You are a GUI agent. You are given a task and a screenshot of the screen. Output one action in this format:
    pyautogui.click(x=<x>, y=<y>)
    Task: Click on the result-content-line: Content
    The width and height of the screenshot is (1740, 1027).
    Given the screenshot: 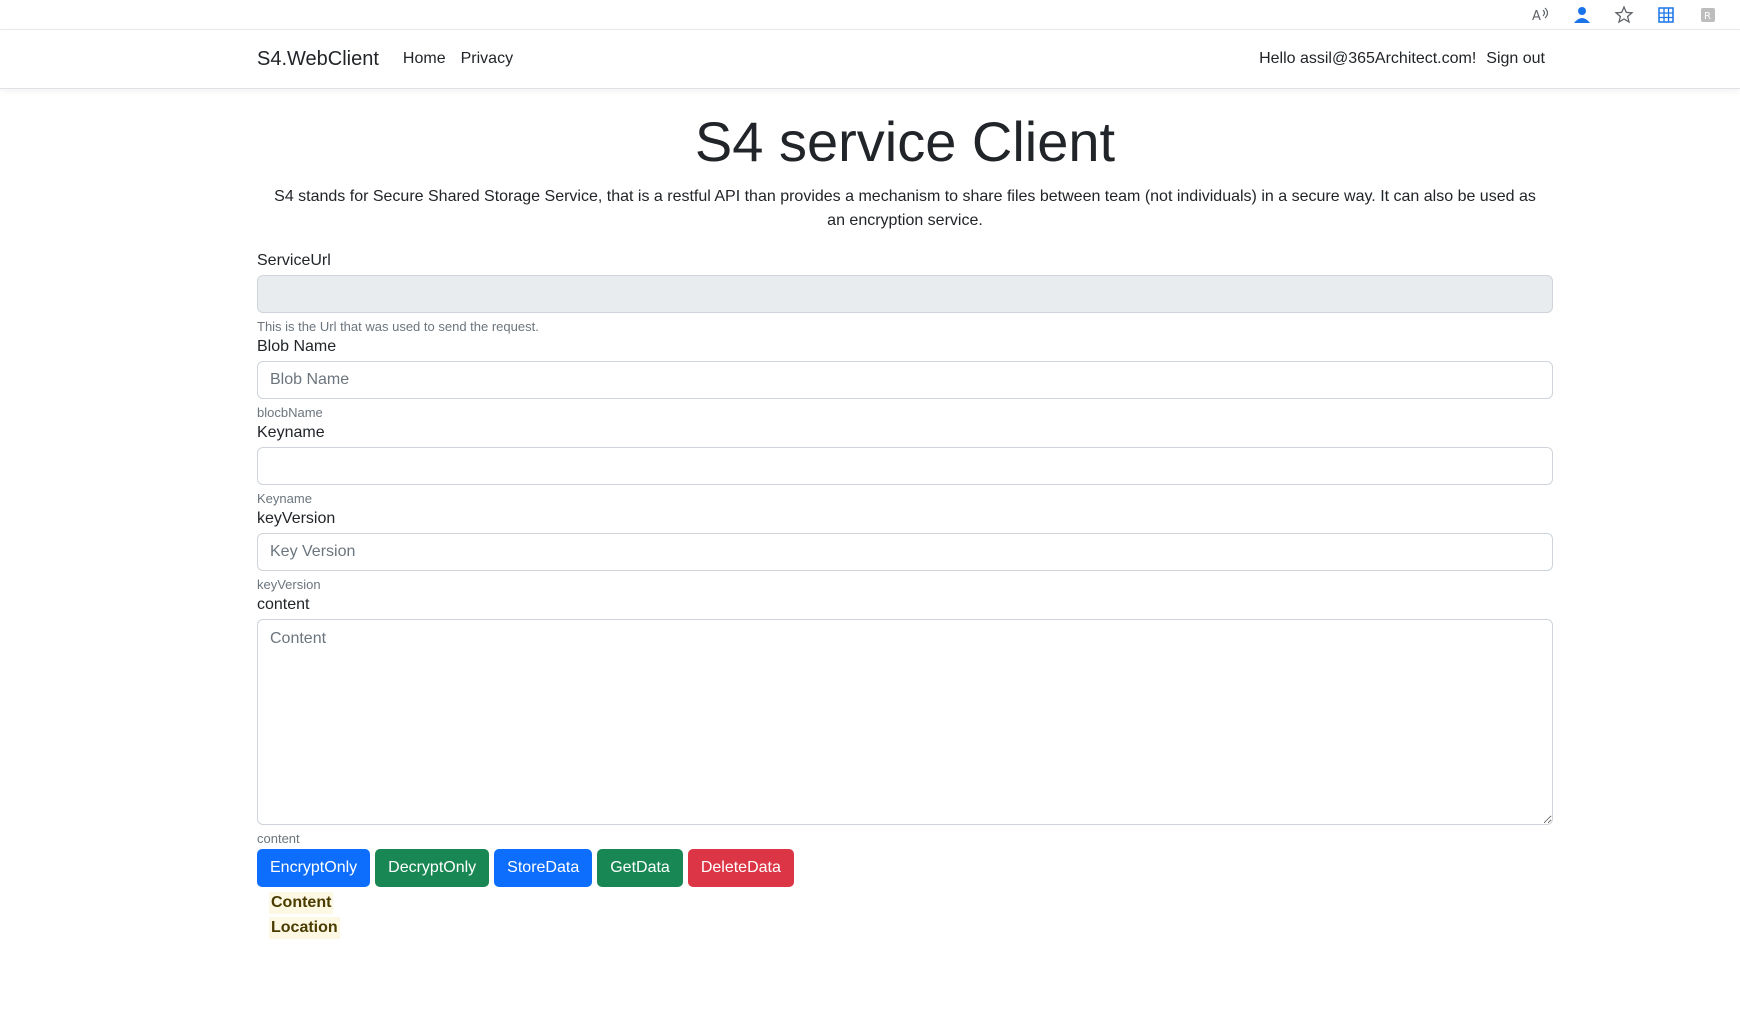 What is the action you would take?
    pyautogui.click(x=911, y=904)
    